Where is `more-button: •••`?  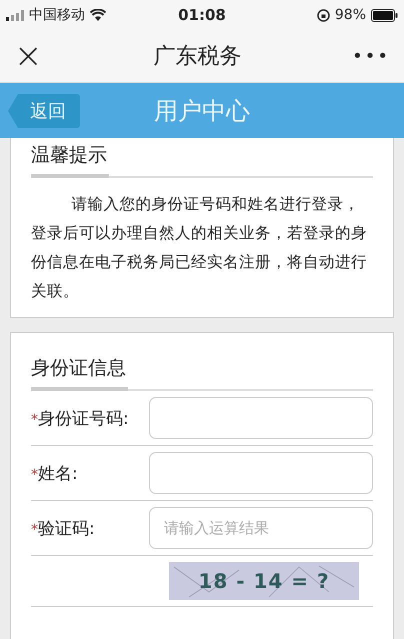 more-button: ••• is located at coordinates (371, 56).